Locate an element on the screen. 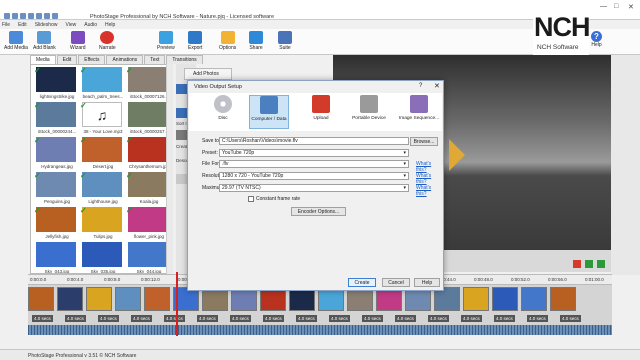 Image resolution: width=640 pixels, height=360 pixels. media-item: ✓ lightningstrike.jpg is located at coordinates (55, 84).